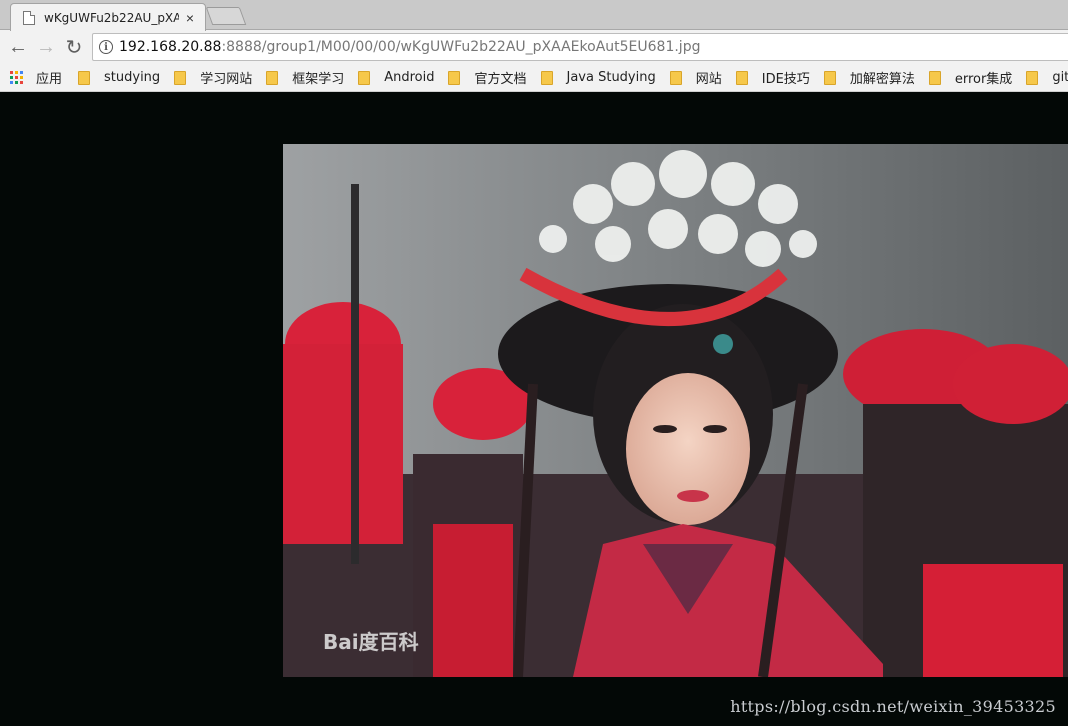 This screenshot has height=726, width=1068. Describe the element at coordinates (49, 77) in the screenshot. I see `apps-bookmark: 应用` at that location.